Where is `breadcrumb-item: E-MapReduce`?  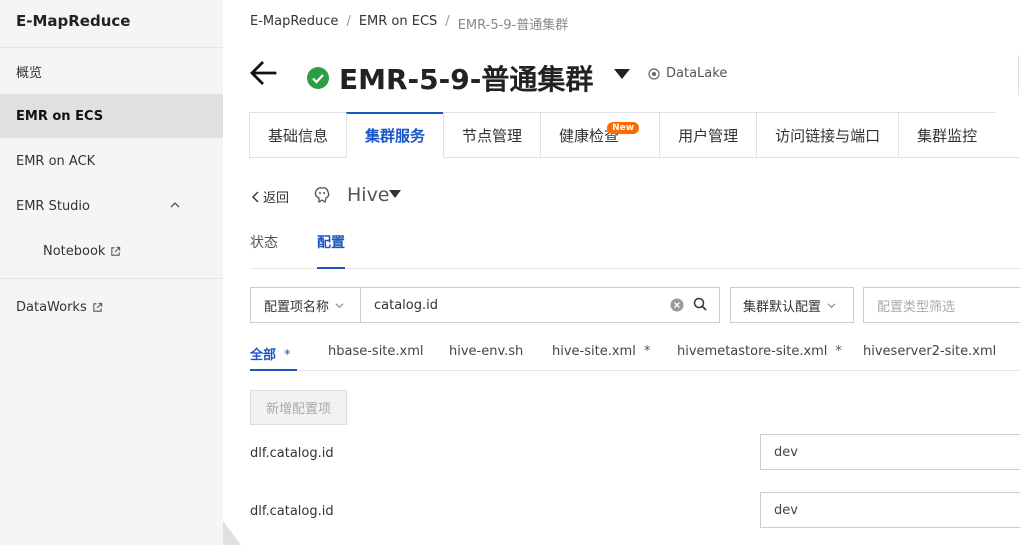
breadcrumb-item: E-MapReduce is located at coordinates (294, 23).